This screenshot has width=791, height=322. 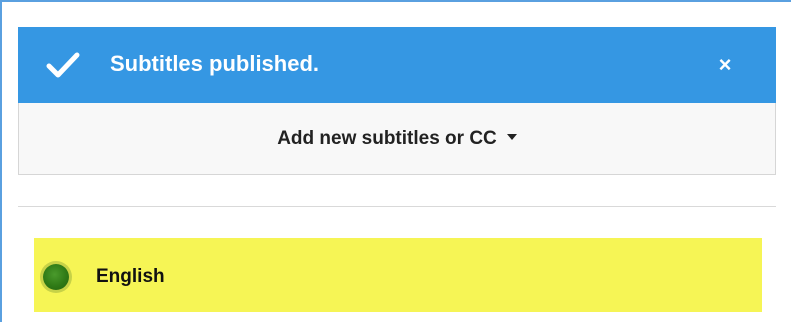 I want to click on green-dot-icon, so click(x=56, y=277).